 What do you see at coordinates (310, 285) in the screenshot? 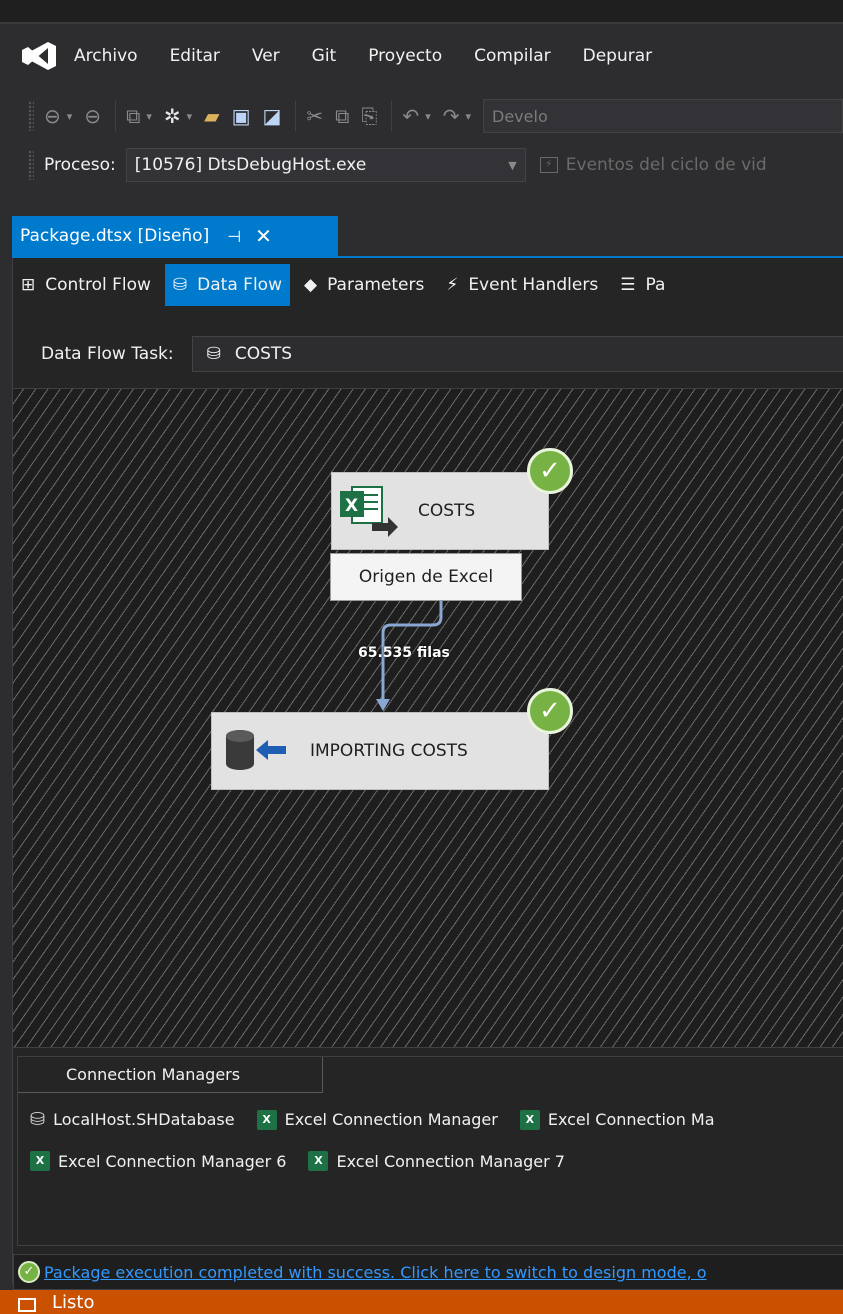
I see `parameters-icon: ◆` at bounding box center [310, 285].